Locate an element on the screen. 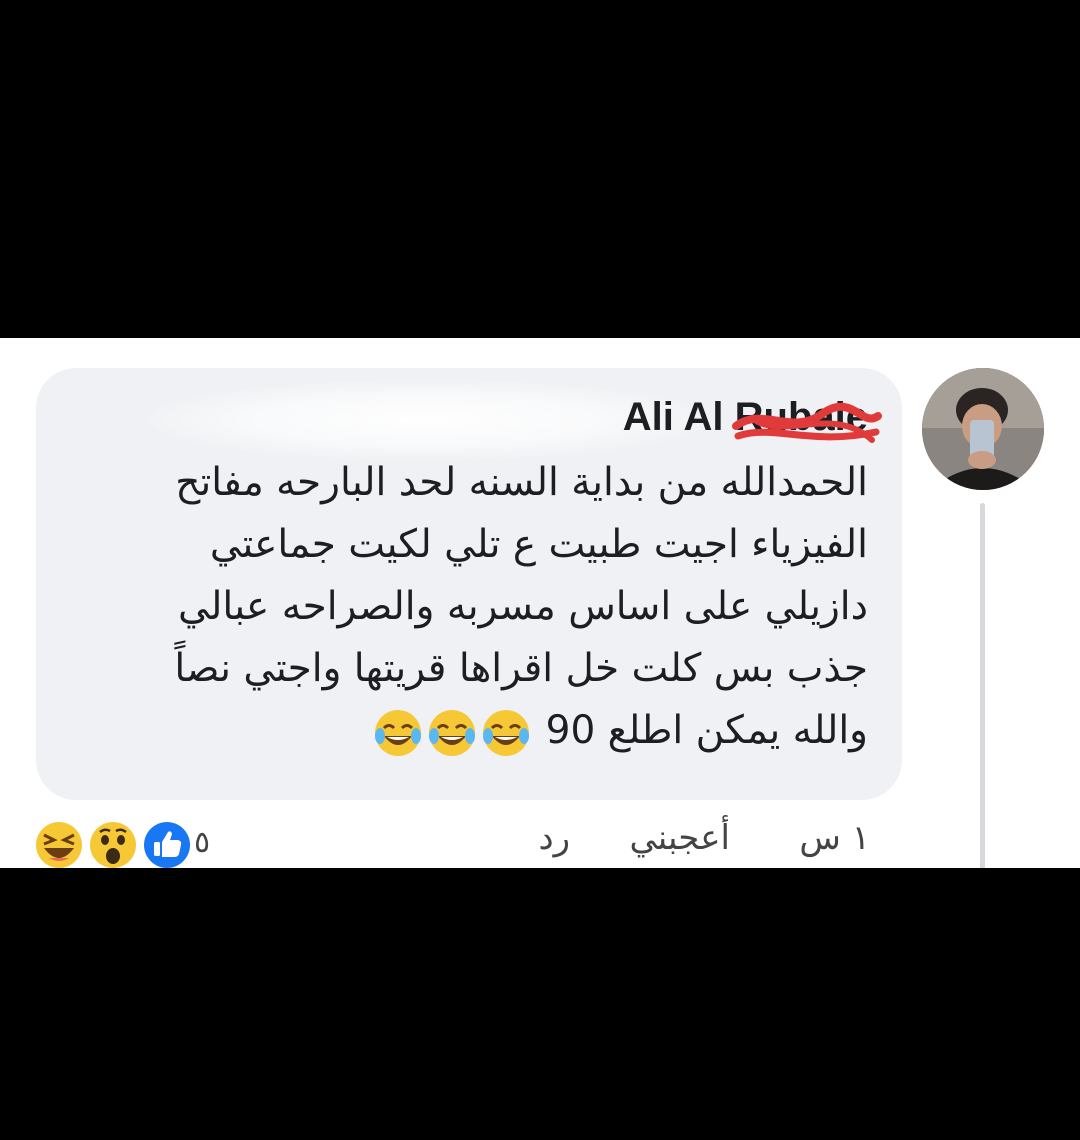 The image size is (1080, 1140). like-button: أعجبني is located at coordinates (679, 838).